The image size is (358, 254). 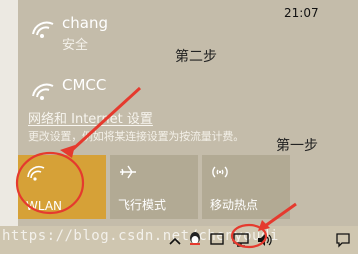 What do you see at coordinates (280, 215) in the screenshot?
I see `step1-arrow` at bounding box center [280, 215].